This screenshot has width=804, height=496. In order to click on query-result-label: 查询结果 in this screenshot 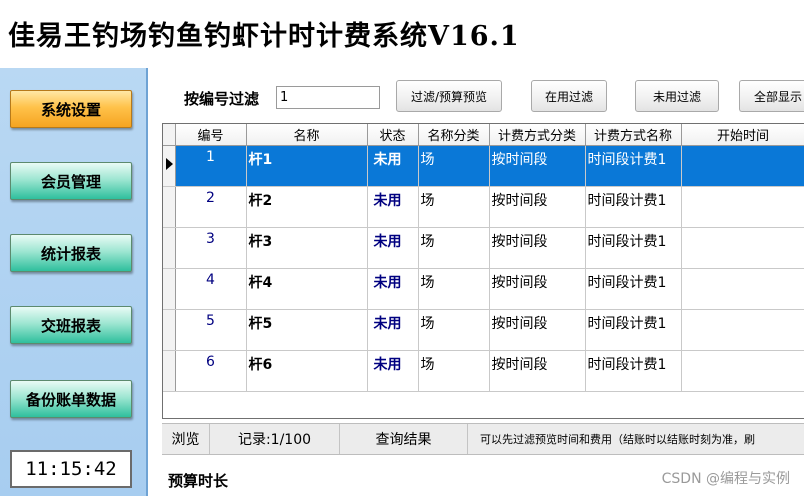, I will do `click(404, 439)`.